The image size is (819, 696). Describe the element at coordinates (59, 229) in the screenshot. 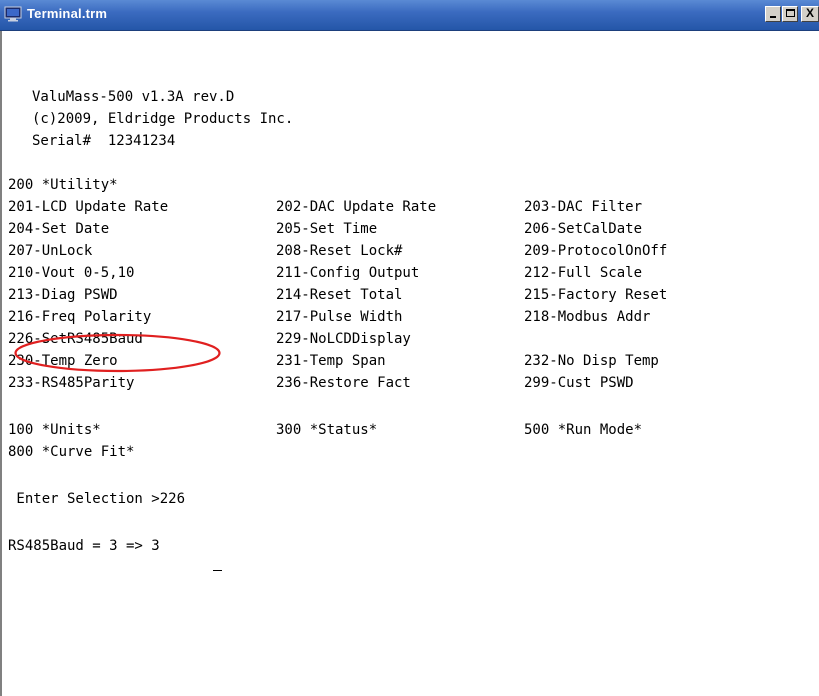

I see `menu-item: 204-Set Date` at that location.